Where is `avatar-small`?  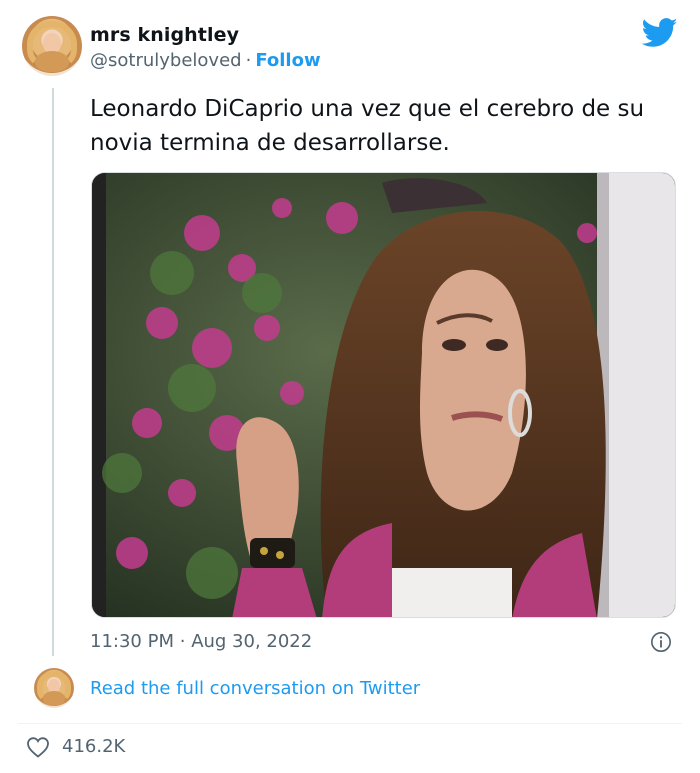 avatar-small is located at coordinates (54, 688).